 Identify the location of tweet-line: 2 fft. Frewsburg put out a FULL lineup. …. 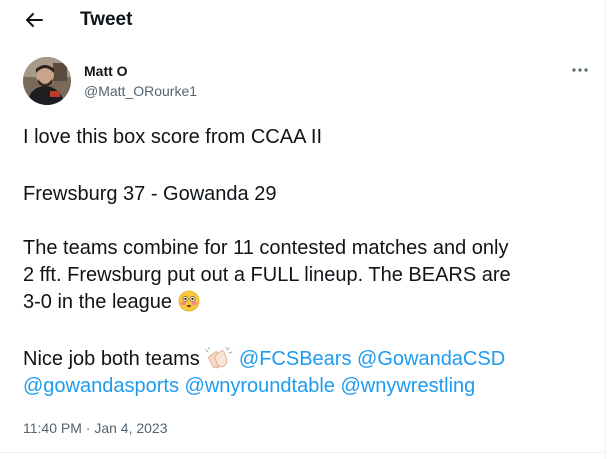
(267, 275).